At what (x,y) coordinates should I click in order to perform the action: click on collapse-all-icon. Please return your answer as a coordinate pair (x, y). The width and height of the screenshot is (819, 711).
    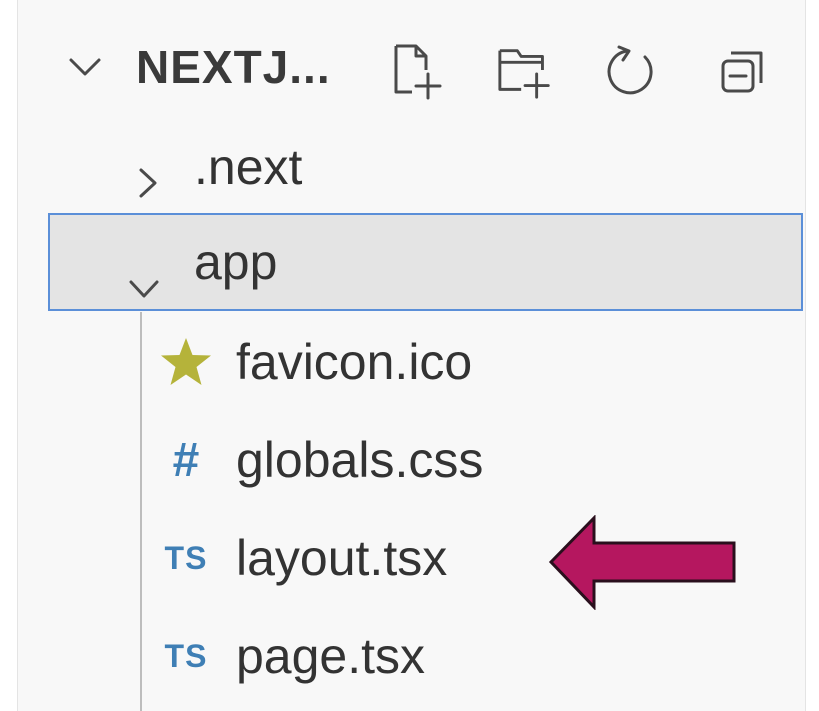
    Looking at the image, I should click on (742, 72).